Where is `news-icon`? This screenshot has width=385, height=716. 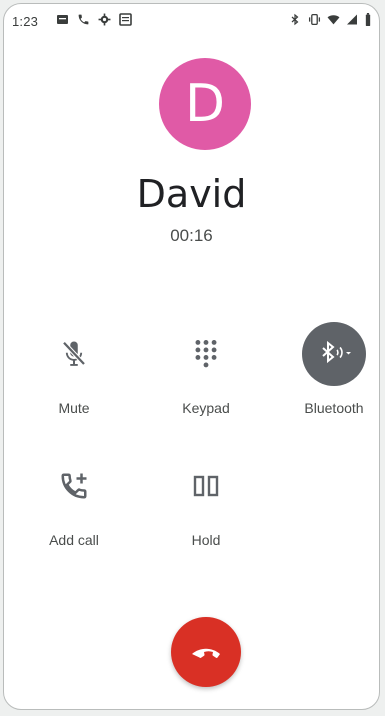 news-icon is located at coordinates (126, 20).